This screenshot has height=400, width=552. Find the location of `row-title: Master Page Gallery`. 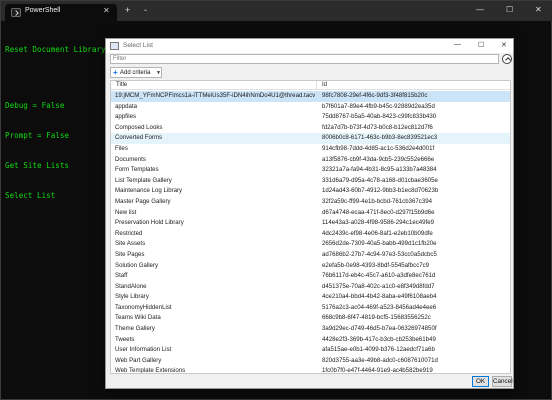

row-title: Master Page Gallery is located at coordinates (143, 201).